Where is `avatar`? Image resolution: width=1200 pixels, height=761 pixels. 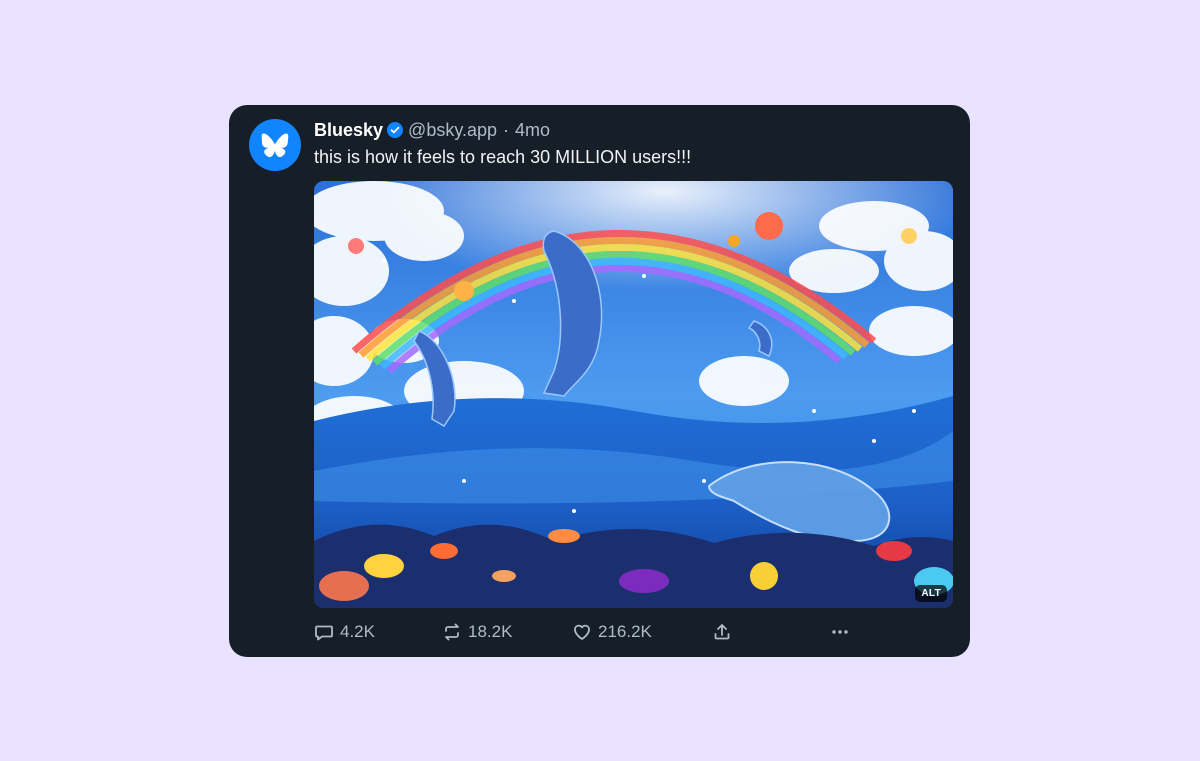
avatar is located at coordinates (275, 145).